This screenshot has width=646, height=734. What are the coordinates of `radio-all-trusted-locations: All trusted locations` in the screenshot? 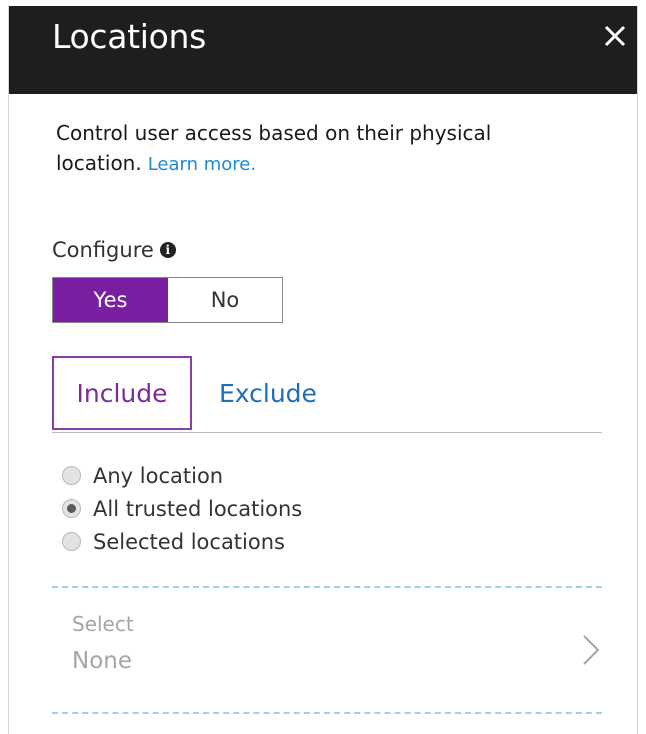 It's located at (182, 508).